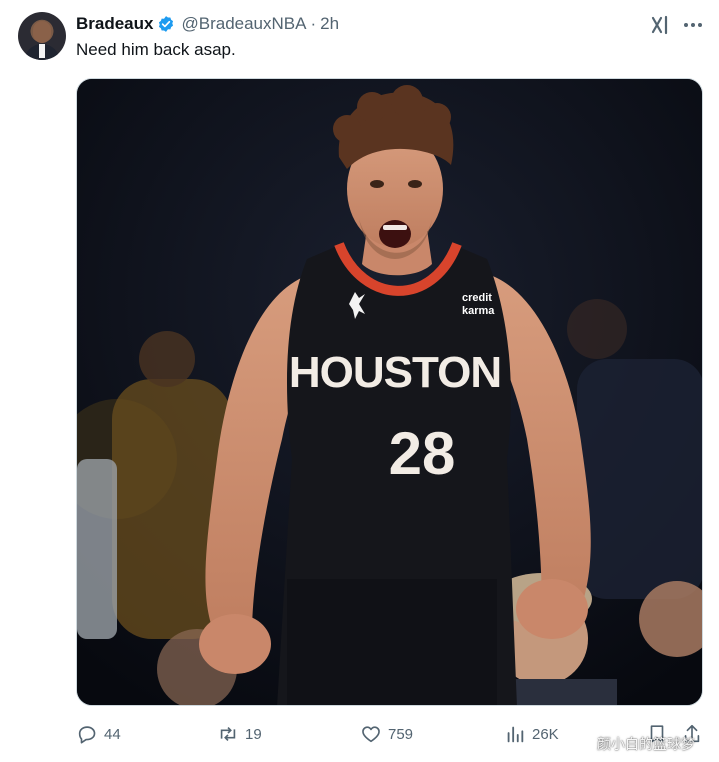 This screenshot has width=719, height=762. What do you see at coordinates (98, 734) in the screenshot?
I see `reply-button: 44` at bounding box center [98, 734].